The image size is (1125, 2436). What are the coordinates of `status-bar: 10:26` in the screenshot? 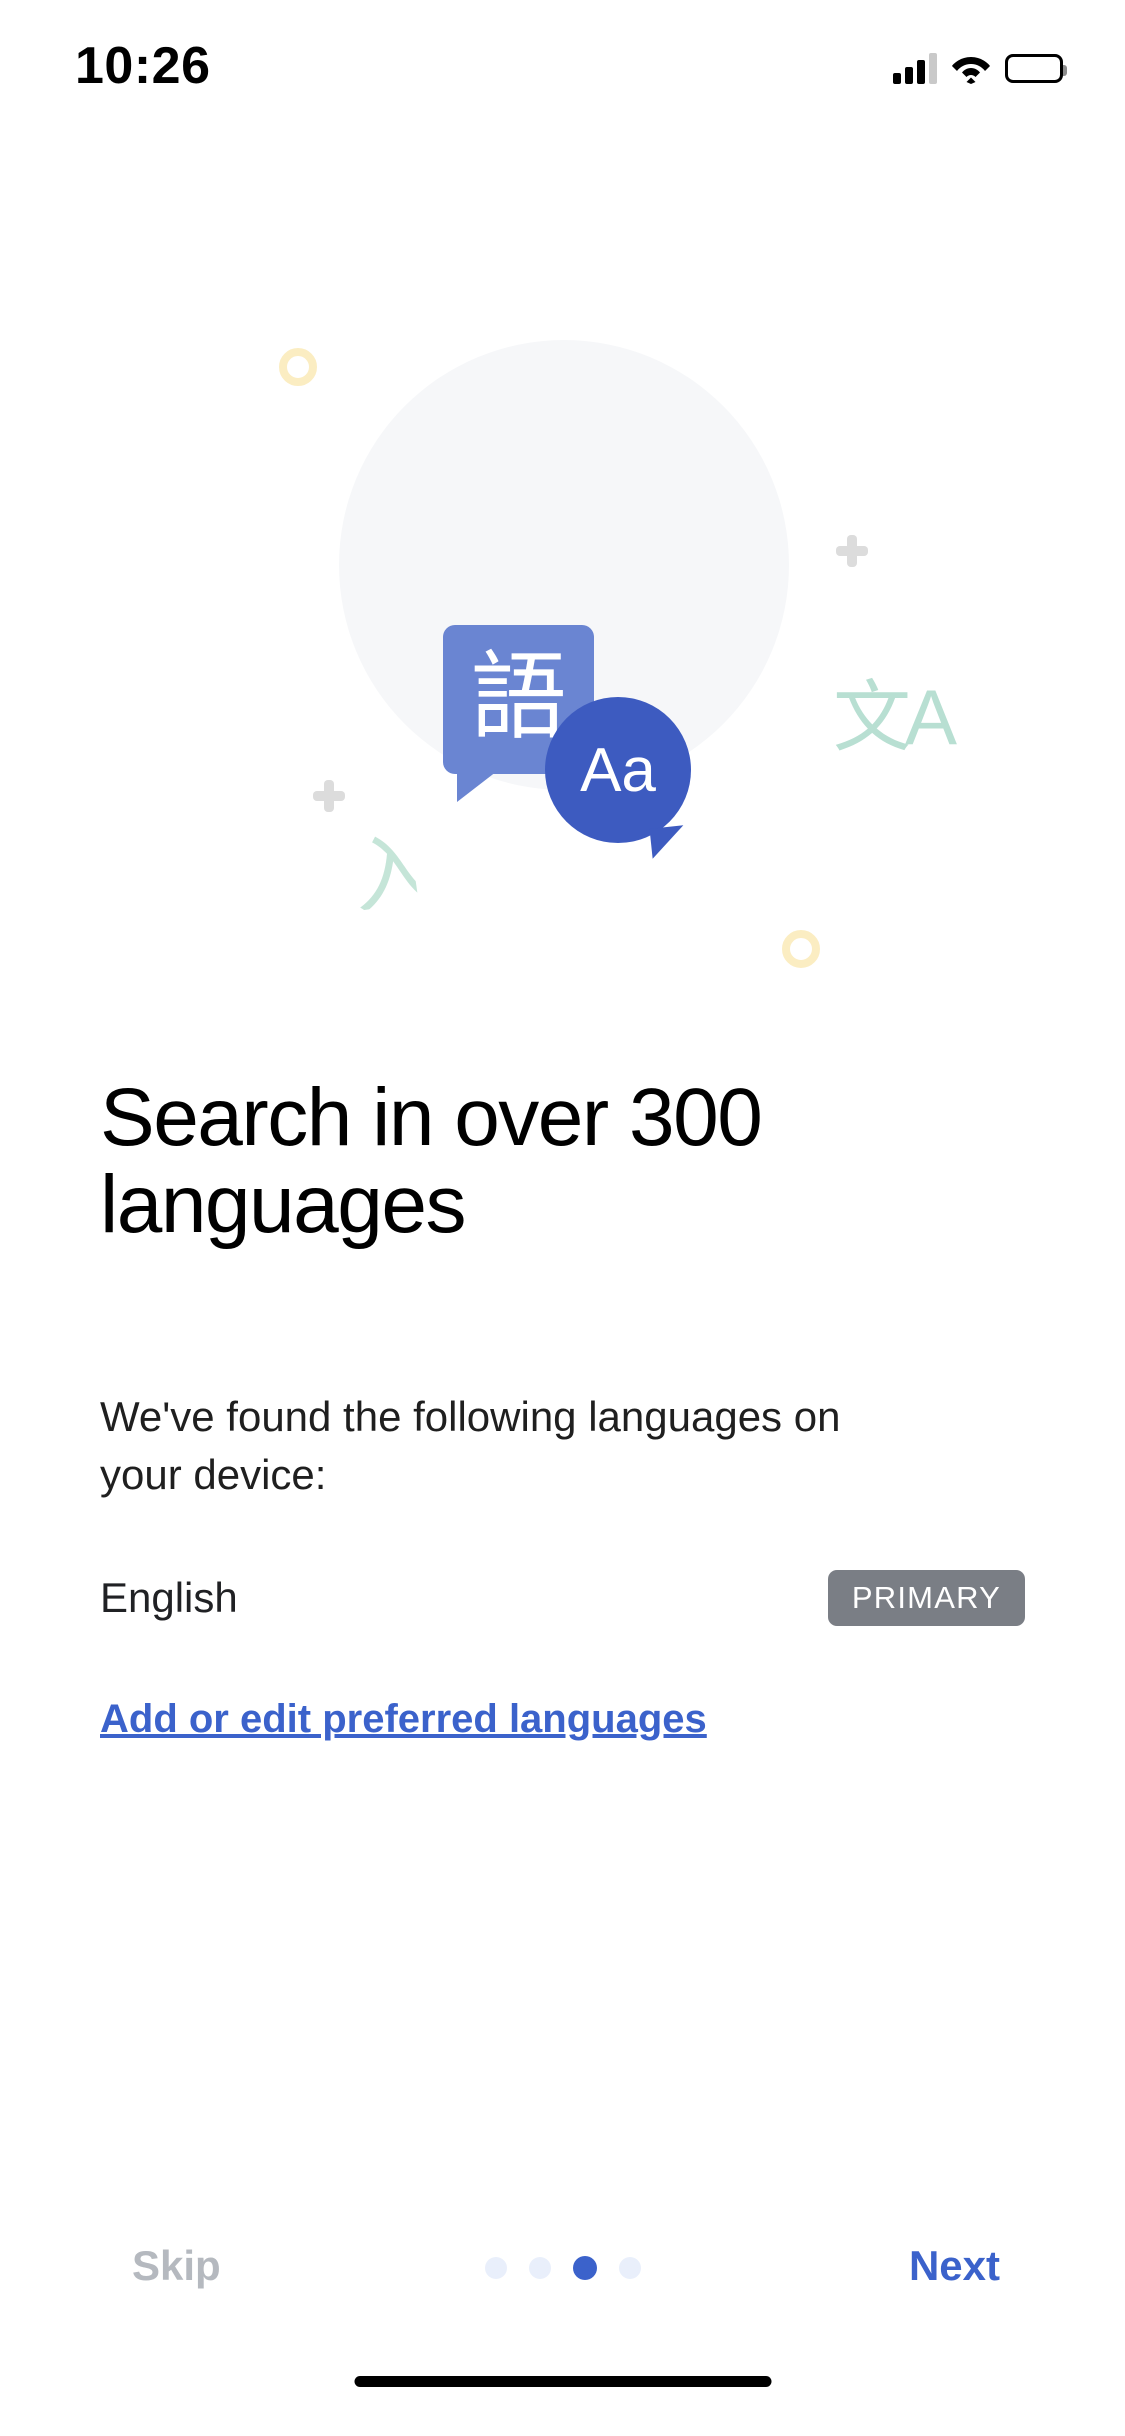 It's located at (562, 70).